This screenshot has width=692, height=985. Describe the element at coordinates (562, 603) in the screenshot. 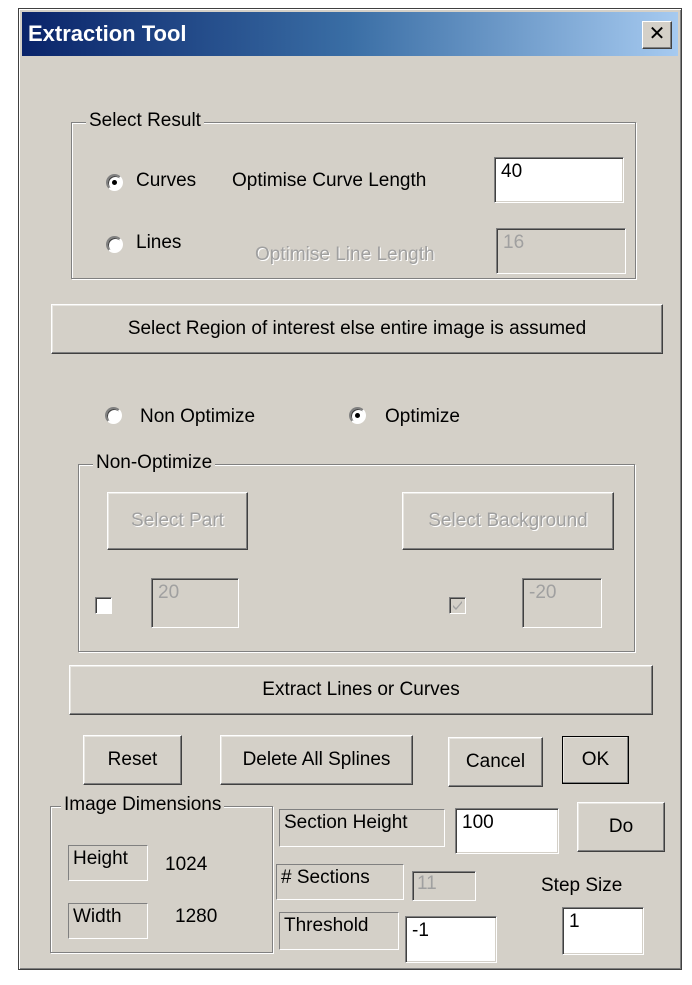

I see `background-threshold-input: -20` at that location.